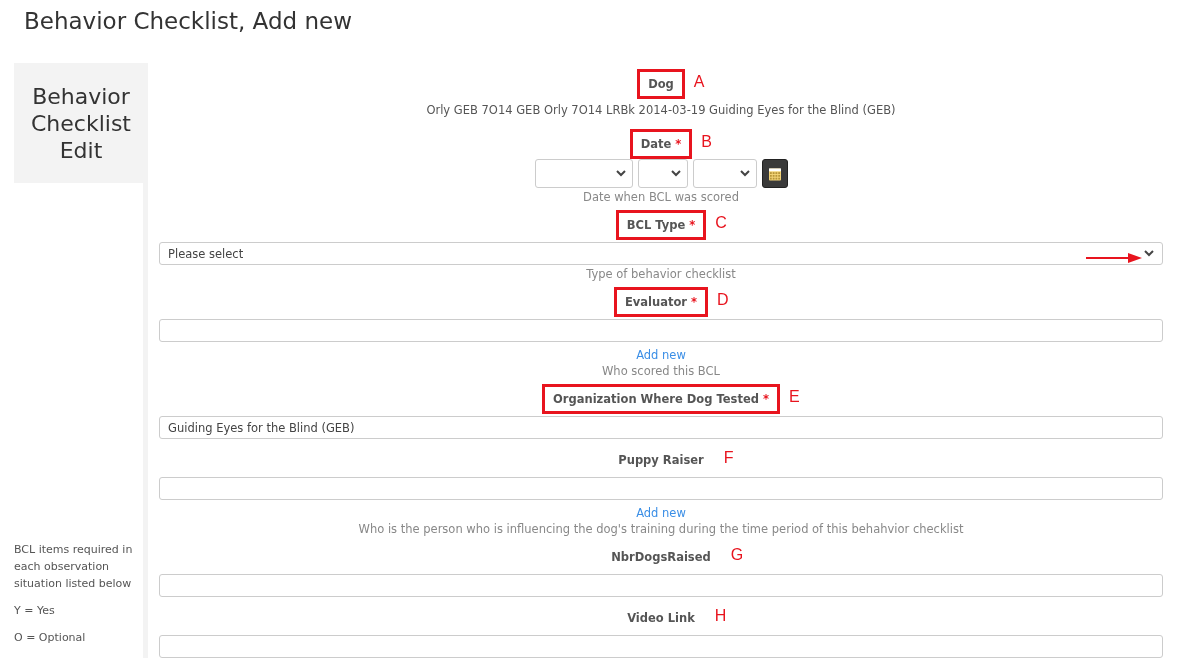  I want to click on input-field: Guiding Eyes for the Blind (GEB), so click(661, 427).